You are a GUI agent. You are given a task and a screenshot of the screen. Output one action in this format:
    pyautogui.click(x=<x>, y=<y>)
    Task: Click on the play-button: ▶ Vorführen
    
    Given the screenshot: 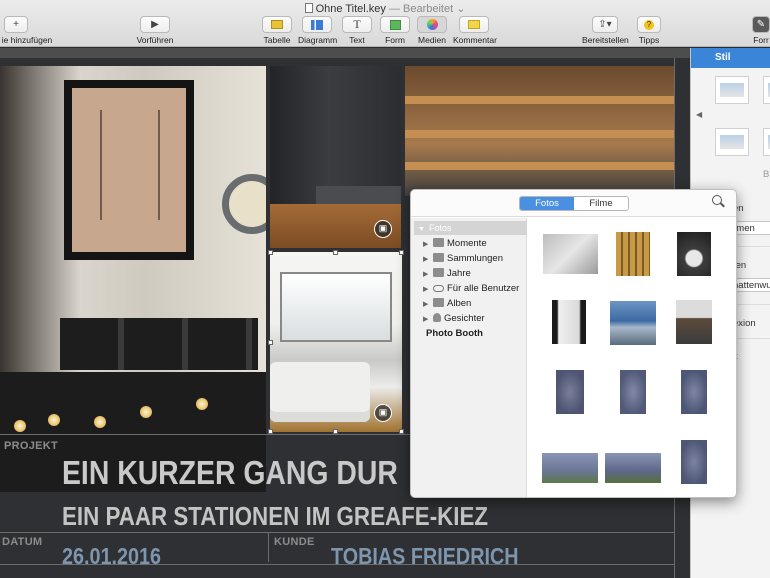 What is the action you would take?
    pyautogui.click(x=155, y=30)
    